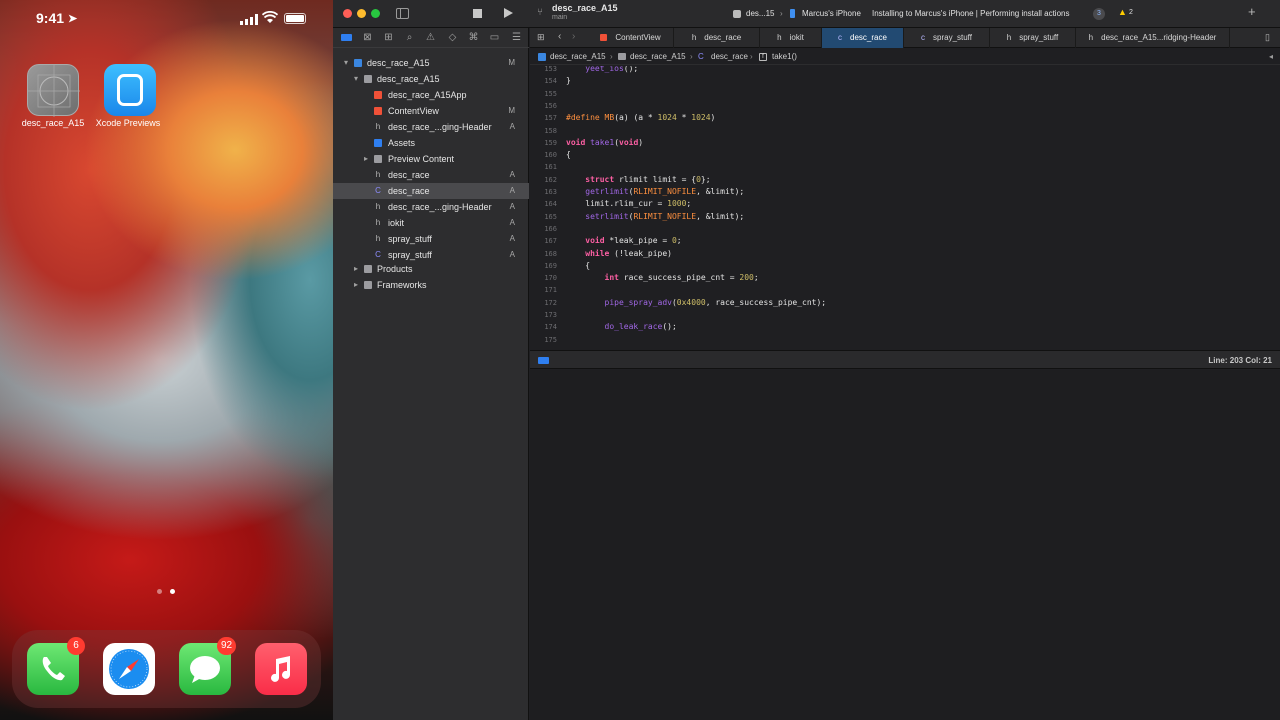 The height and width of the screenshot is (720, 1280). What do you see at coordinates (550, 69) in the screenshot?
I see `line-number: 153` at bounding box center [550, 69].